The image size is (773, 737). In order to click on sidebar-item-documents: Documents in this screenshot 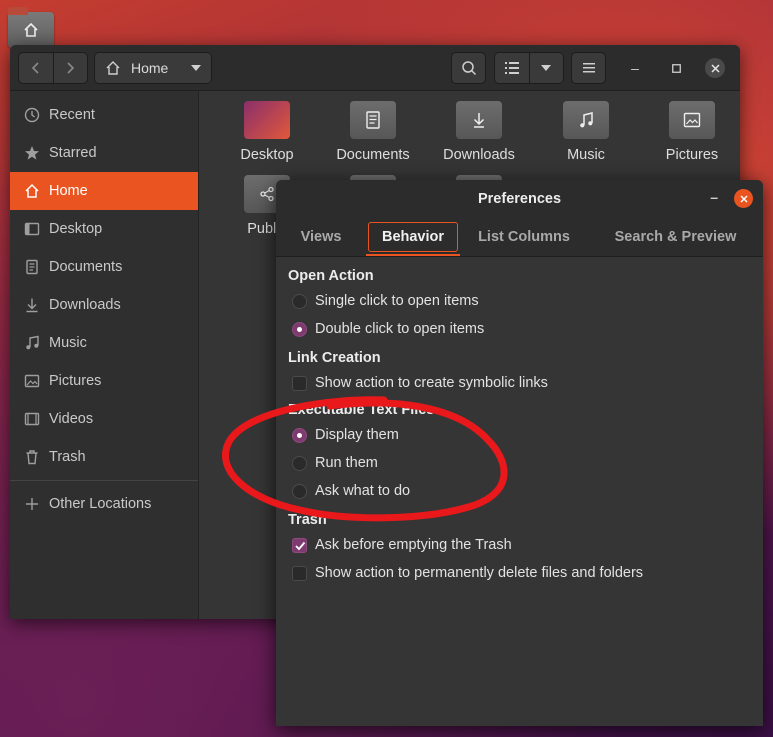, I will do `click(104, 267)`.